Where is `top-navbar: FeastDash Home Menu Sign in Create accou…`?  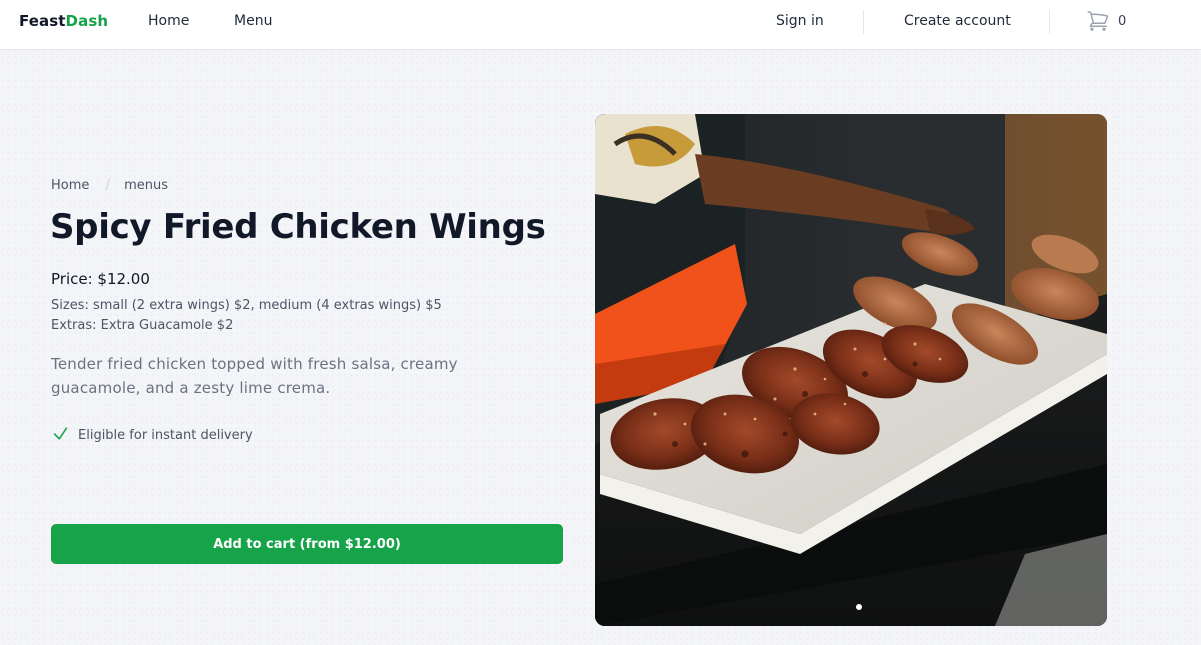
top-navbar: FeastDash Home Menu Sign in Create accou… is located at coordinates (600, 25).